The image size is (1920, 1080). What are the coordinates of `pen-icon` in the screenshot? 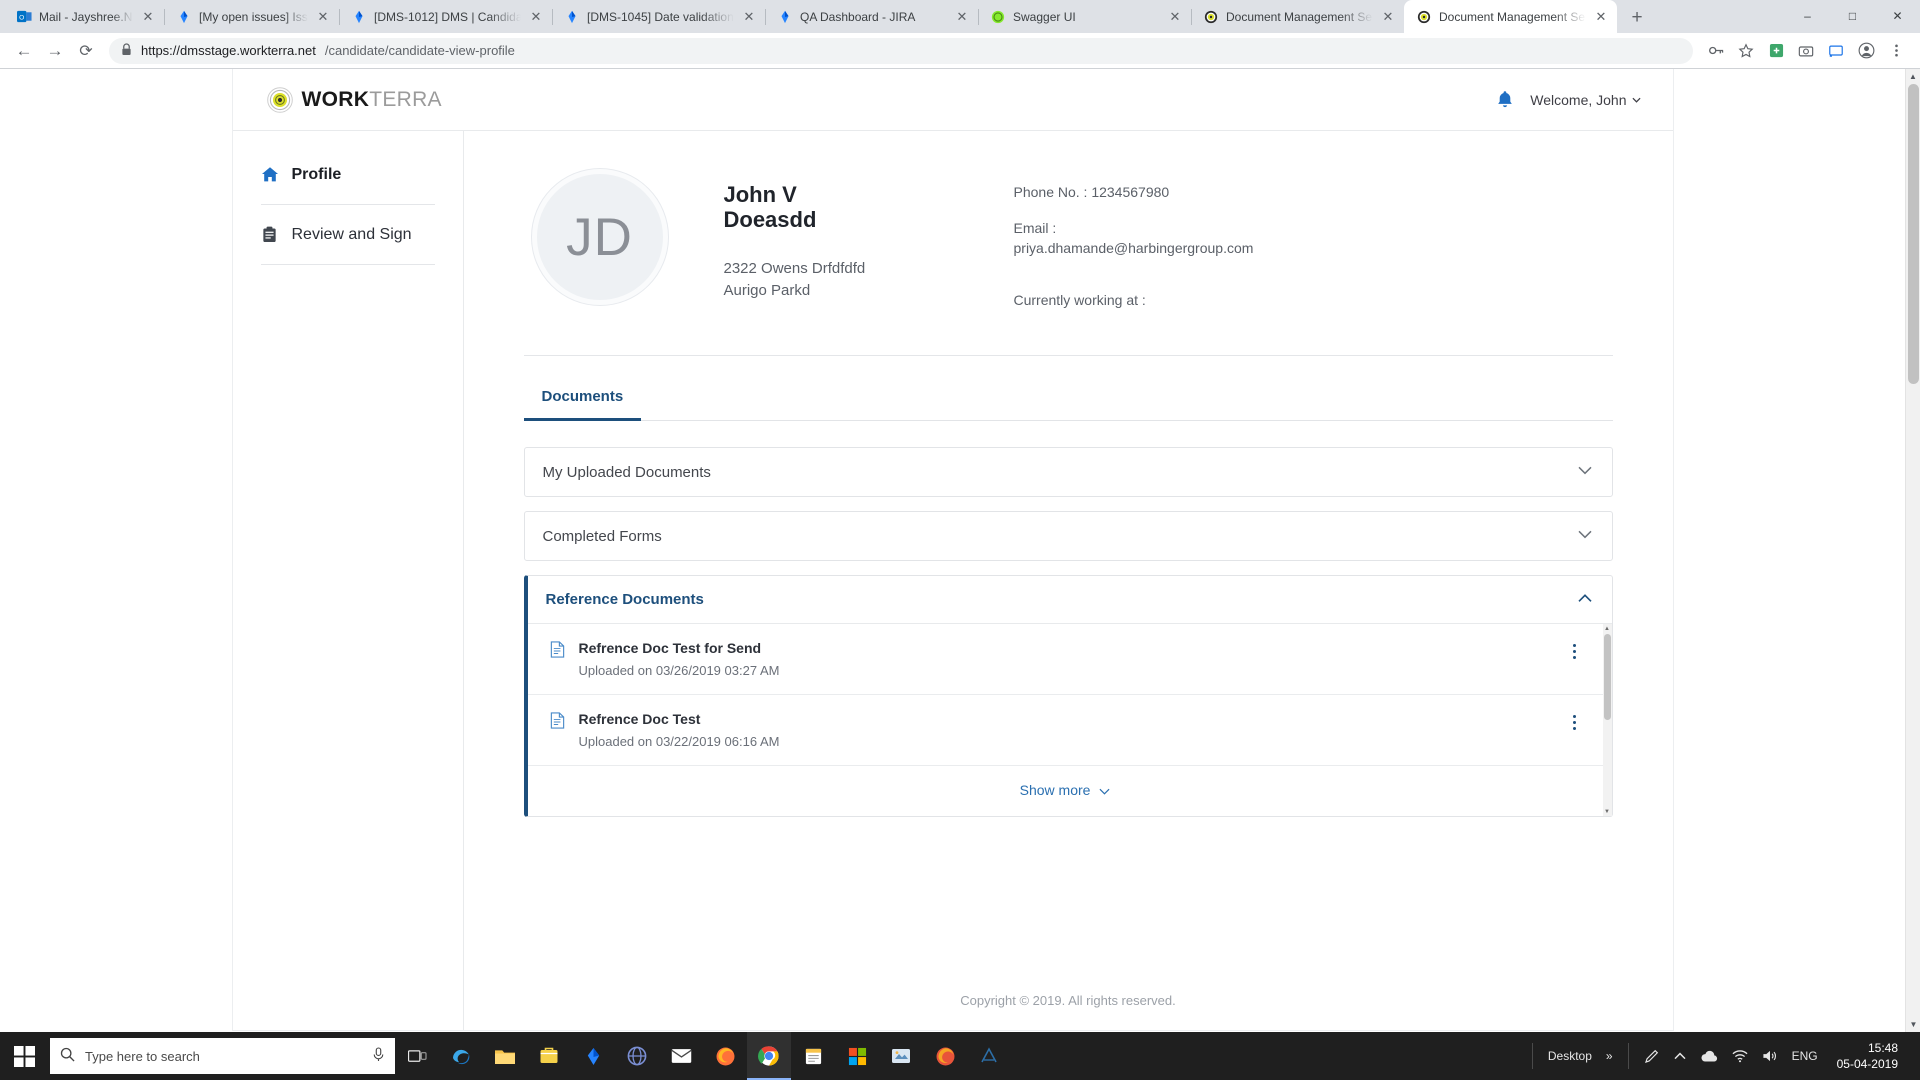 It's located at (1652, 1056).